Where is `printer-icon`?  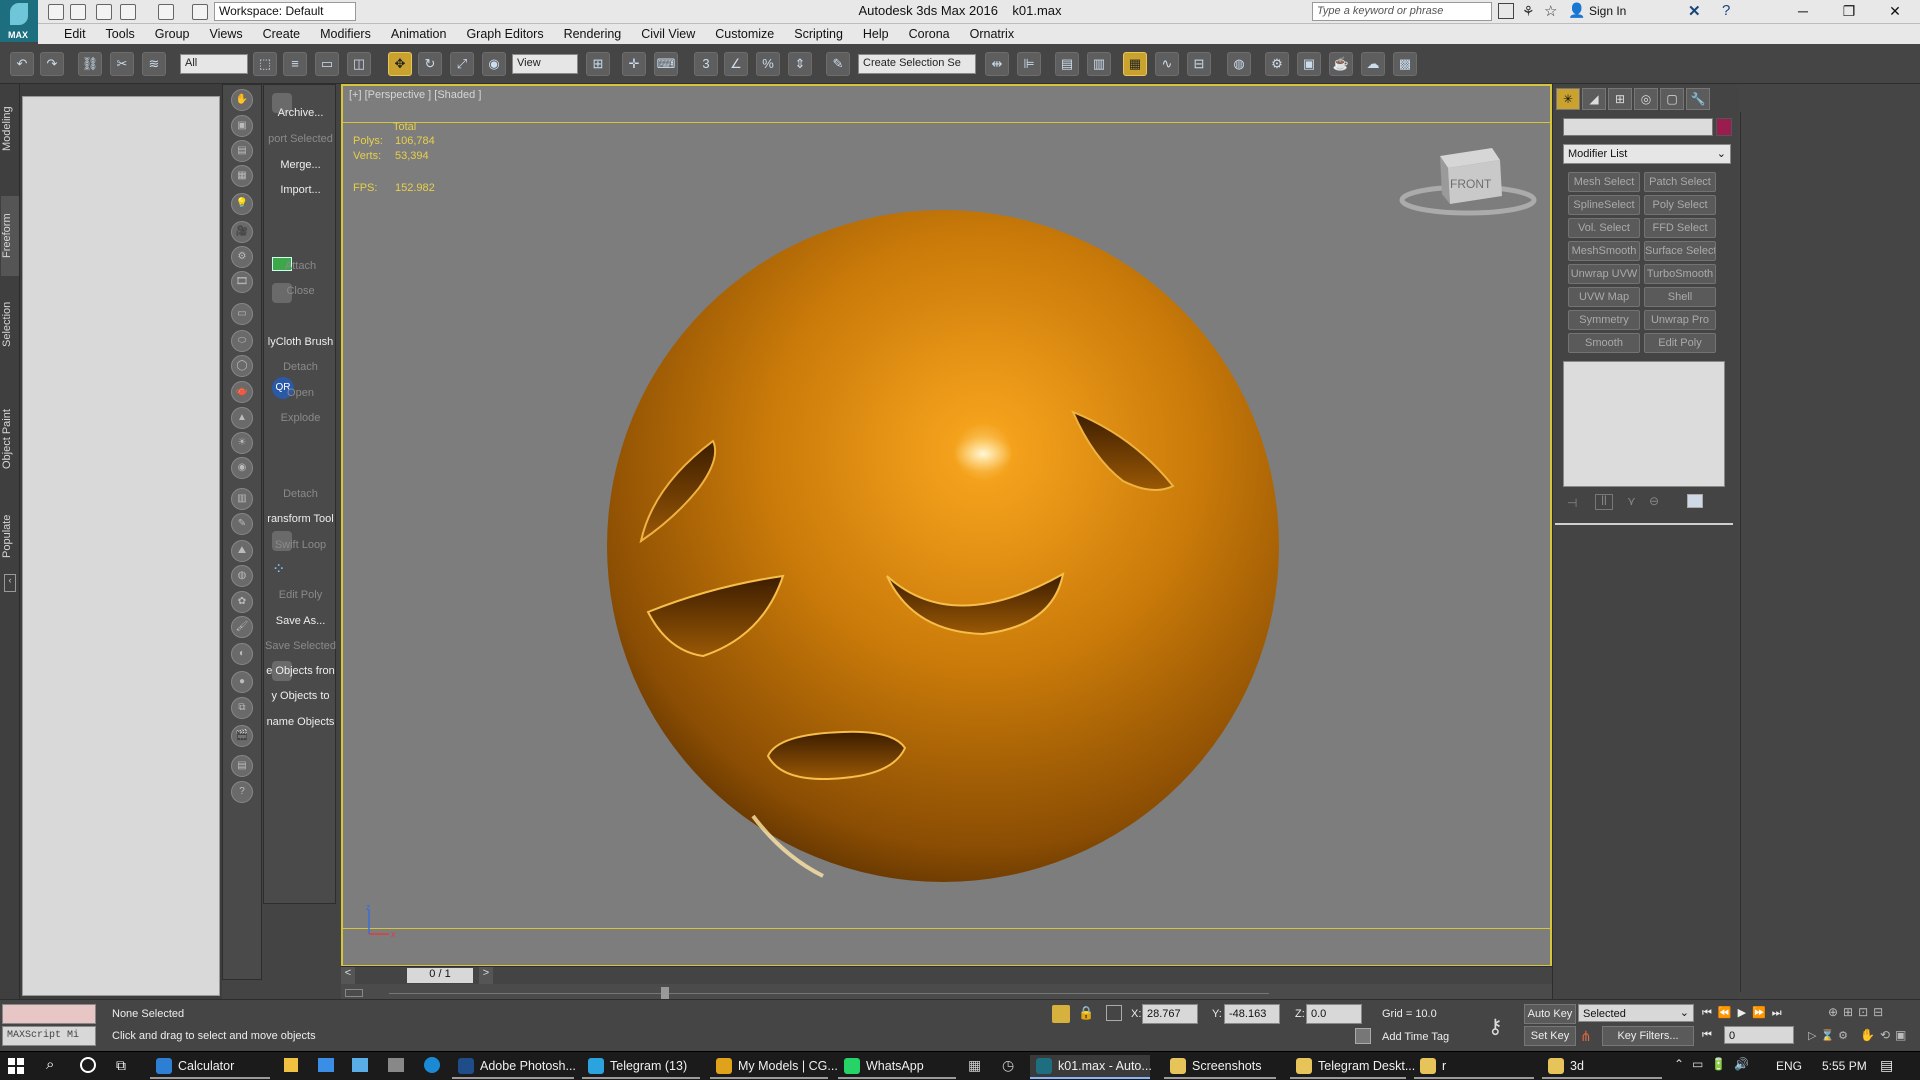
printer-icon is located at coordinates (396, 1065).